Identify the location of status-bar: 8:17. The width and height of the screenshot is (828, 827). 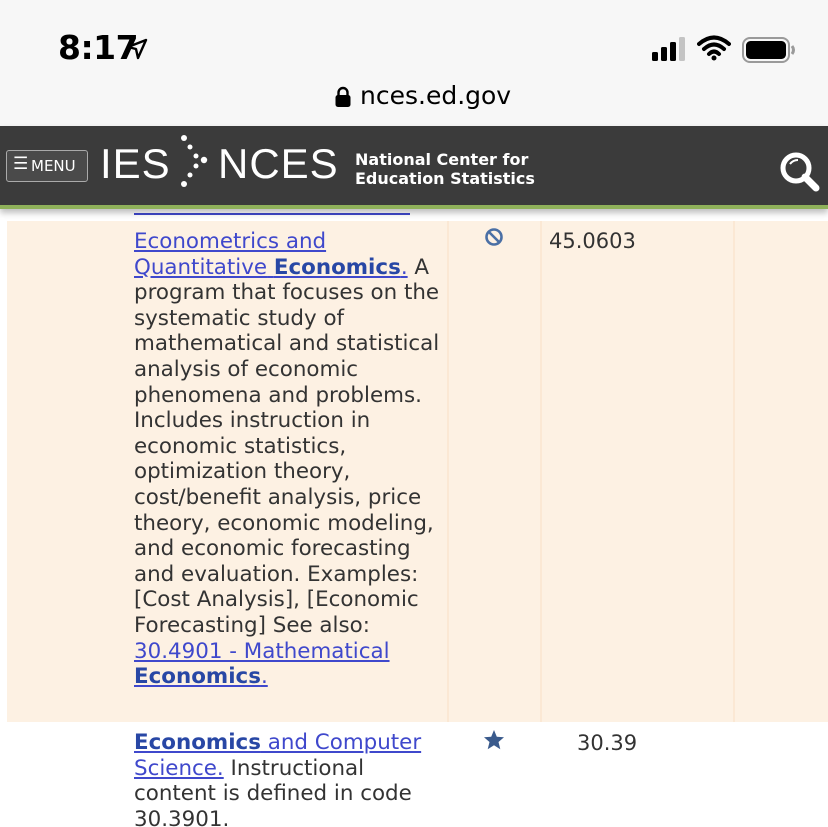
(414, 40).